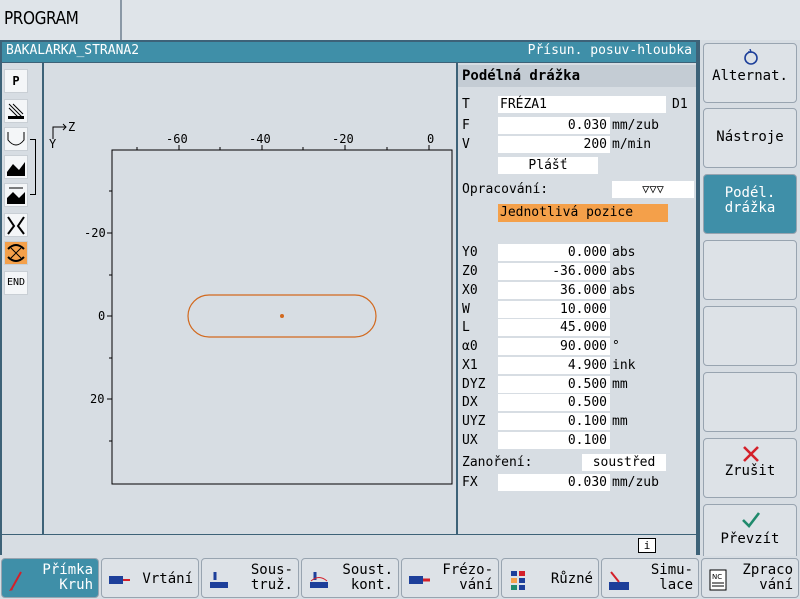 This screenshot has width=800, height=599. What do you see at coordinates (616, 346) in the screenshot?
I see `param-unit: °` at bounding box center [616, 346].